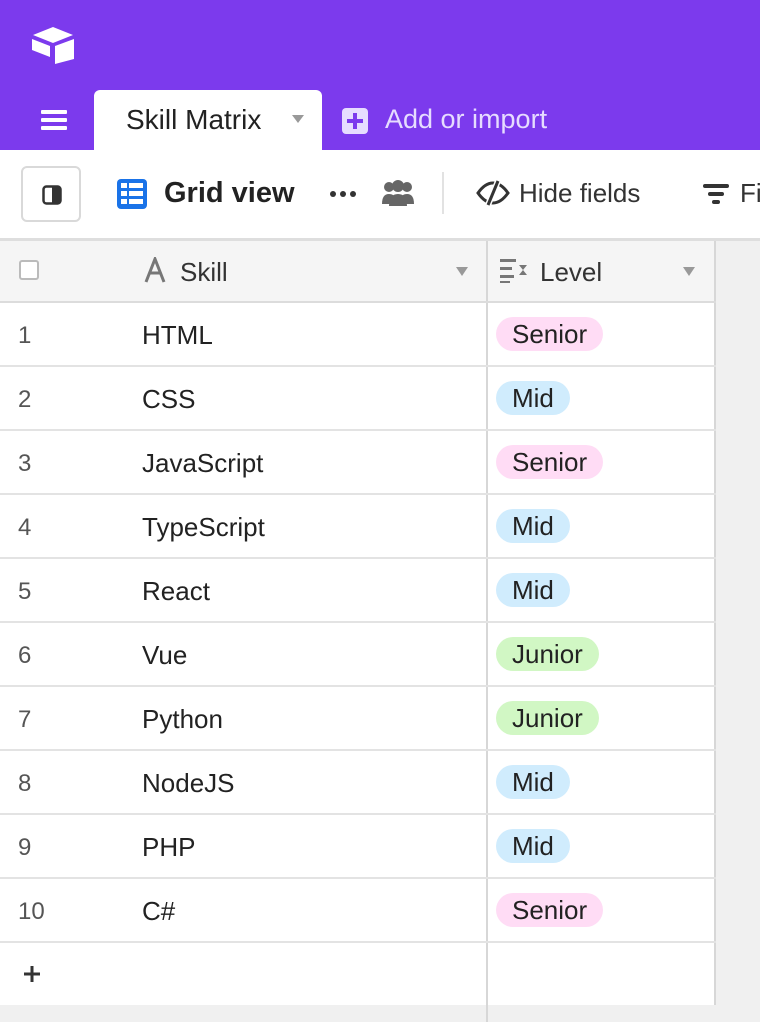  What do you see at coordinates (355, 121) in the screenshot?
I see `plus-square-icon` at bounding box center [355, 121].